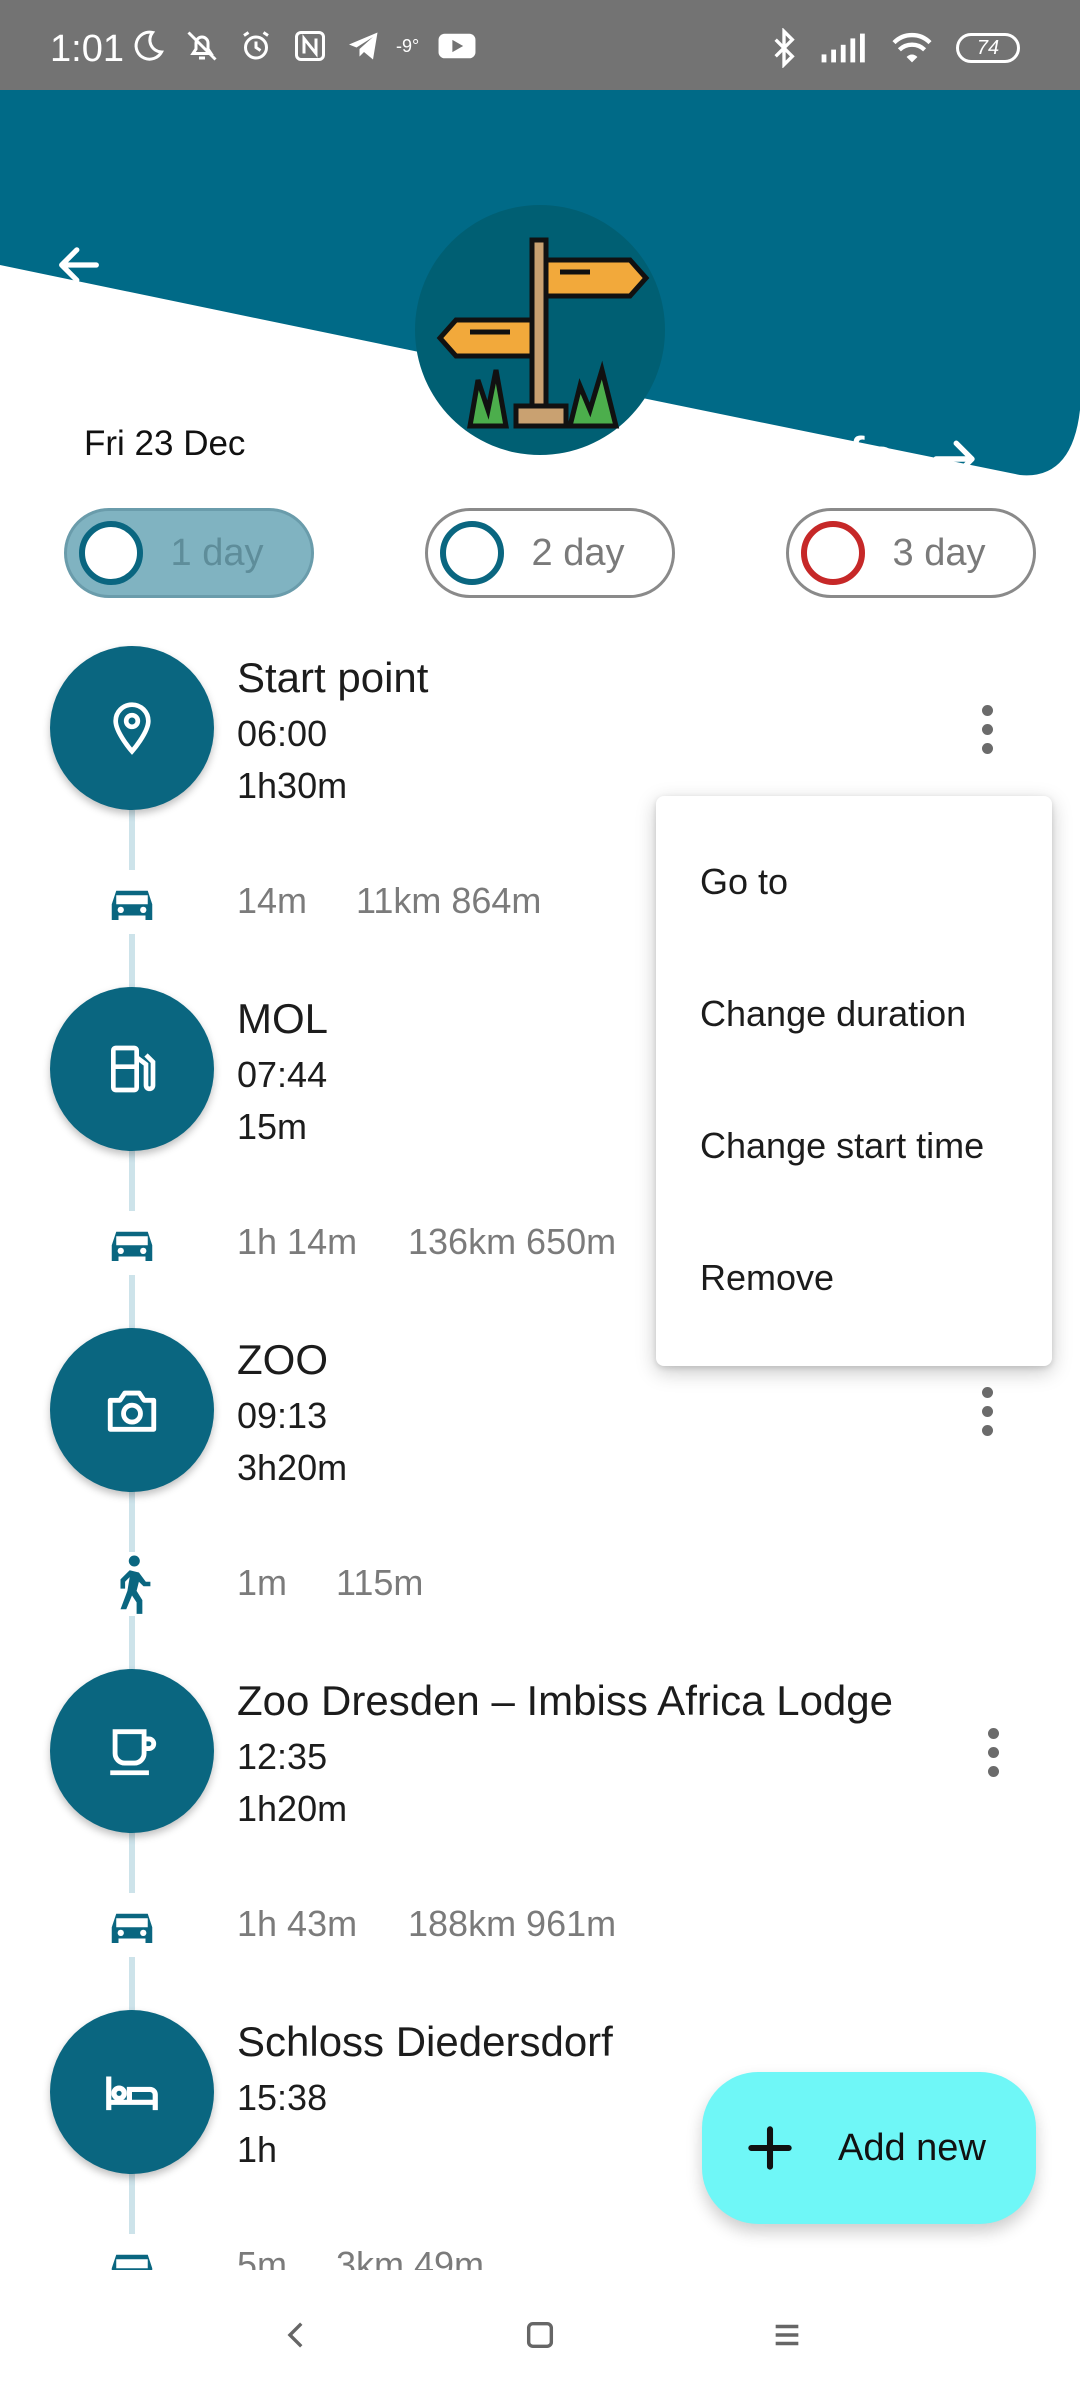 This screenshot has height=2400, width=1080. What do you see at coordinates (988, 48) in the screenshot?
I see `battery-icon: 74` at bounding box center [988, 48].